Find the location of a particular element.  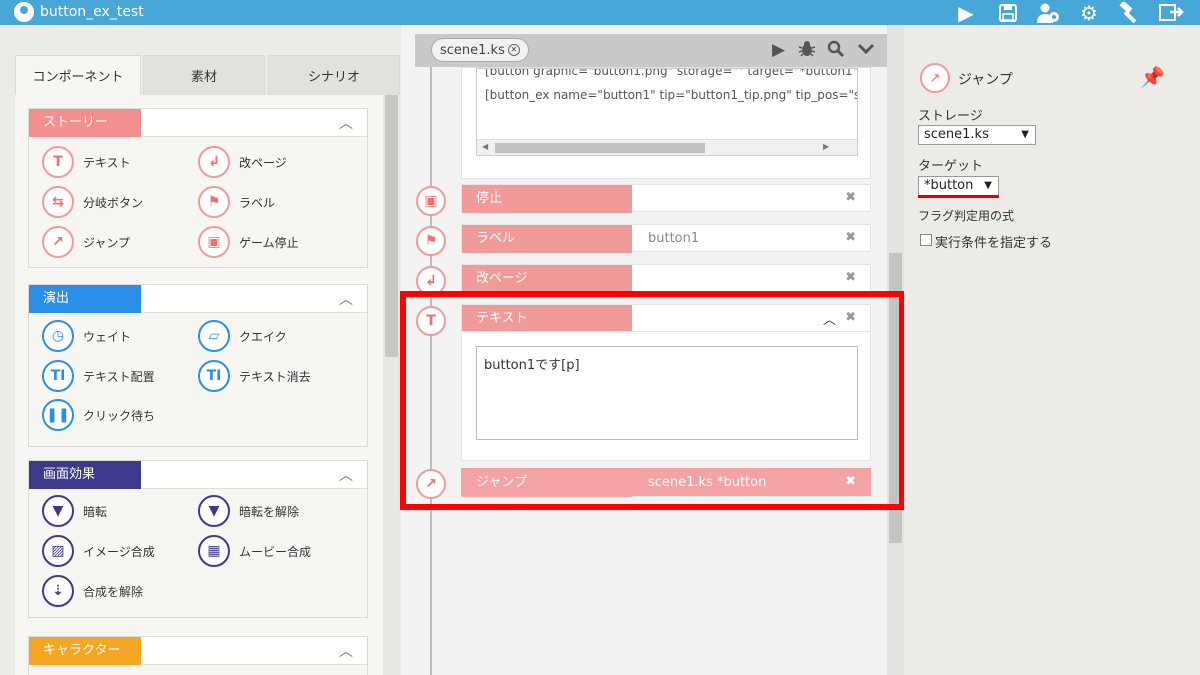

highlight-annotation is located at coordinates (652, 400).